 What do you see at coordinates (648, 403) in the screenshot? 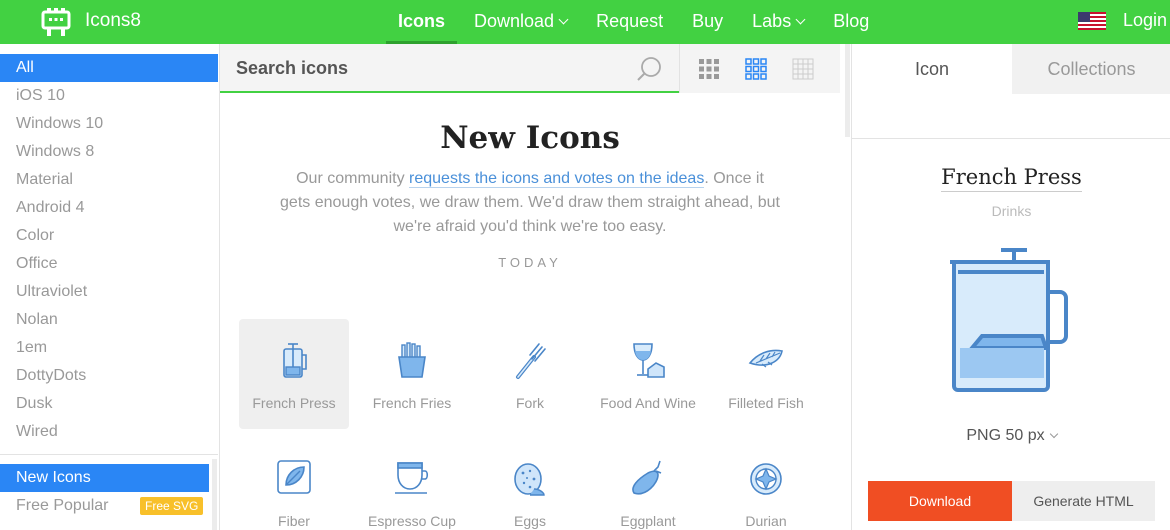
I see `icon-tile-label: Food And Wine` at bounding box center [648, 403].